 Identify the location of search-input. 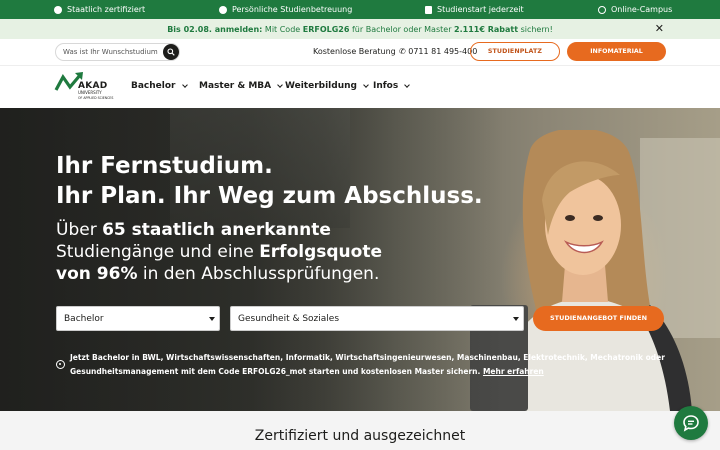
(110, 52).